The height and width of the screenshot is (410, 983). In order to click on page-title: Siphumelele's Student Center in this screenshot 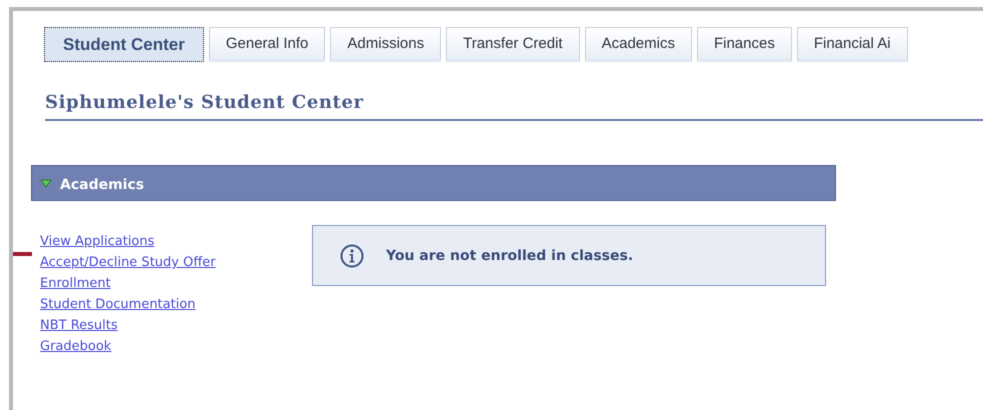, I will do `click(514, 106)`.